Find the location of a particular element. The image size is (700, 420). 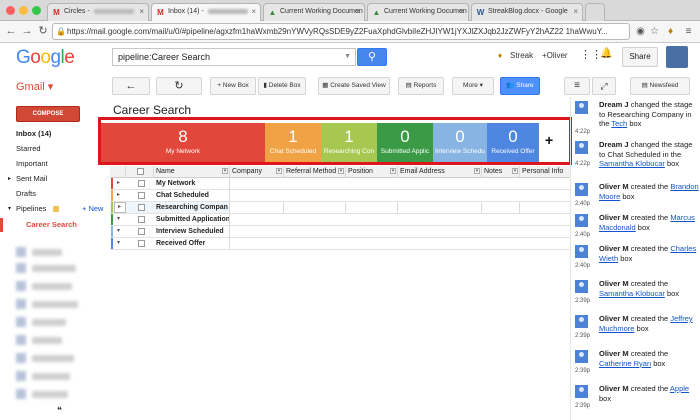

notifications-icon: 🔔 is located at coordinates (606, 53).